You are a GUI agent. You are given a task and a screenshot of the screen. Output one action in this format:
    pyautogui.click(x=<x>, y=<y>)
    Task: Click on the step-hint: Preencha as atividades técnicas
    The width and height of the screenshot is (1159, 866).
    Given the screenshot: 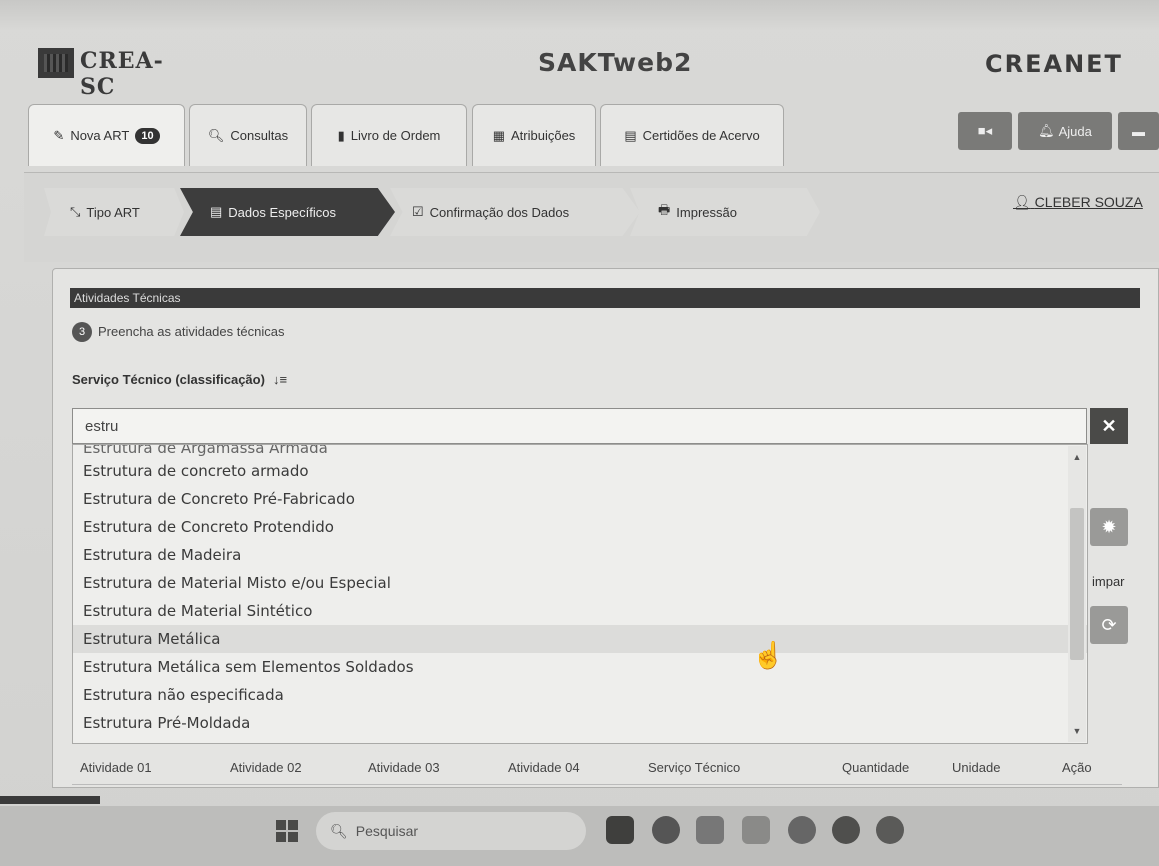 What is the action you would take?
    pyautogui.click(x=191, y=331)
    